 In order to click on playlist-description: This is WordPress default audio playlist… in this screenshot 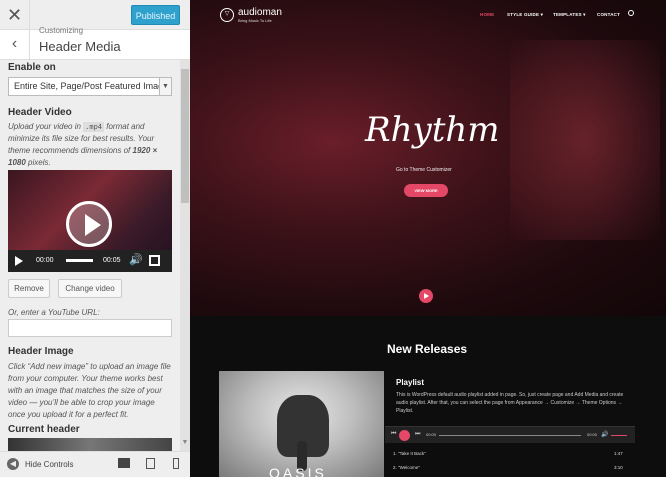, I will do `click(510, 403)`.